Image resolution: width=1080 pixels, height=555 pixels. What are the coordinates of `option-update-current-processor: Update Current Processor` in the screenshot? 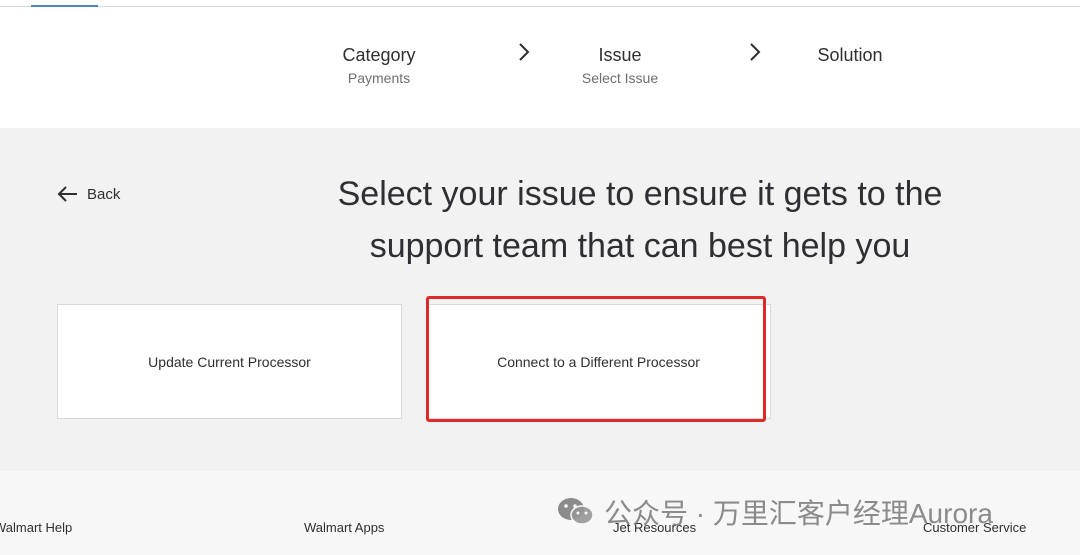 It's located at (229, 361).